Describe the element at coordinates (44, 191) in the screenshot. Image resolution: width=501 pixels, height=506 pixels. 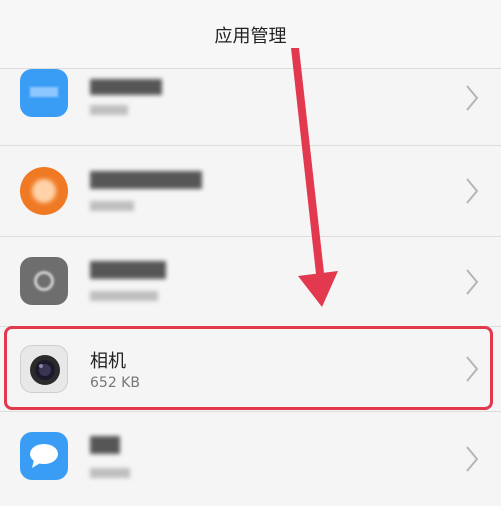
I see `blurred-orange-app-icon` at that location.